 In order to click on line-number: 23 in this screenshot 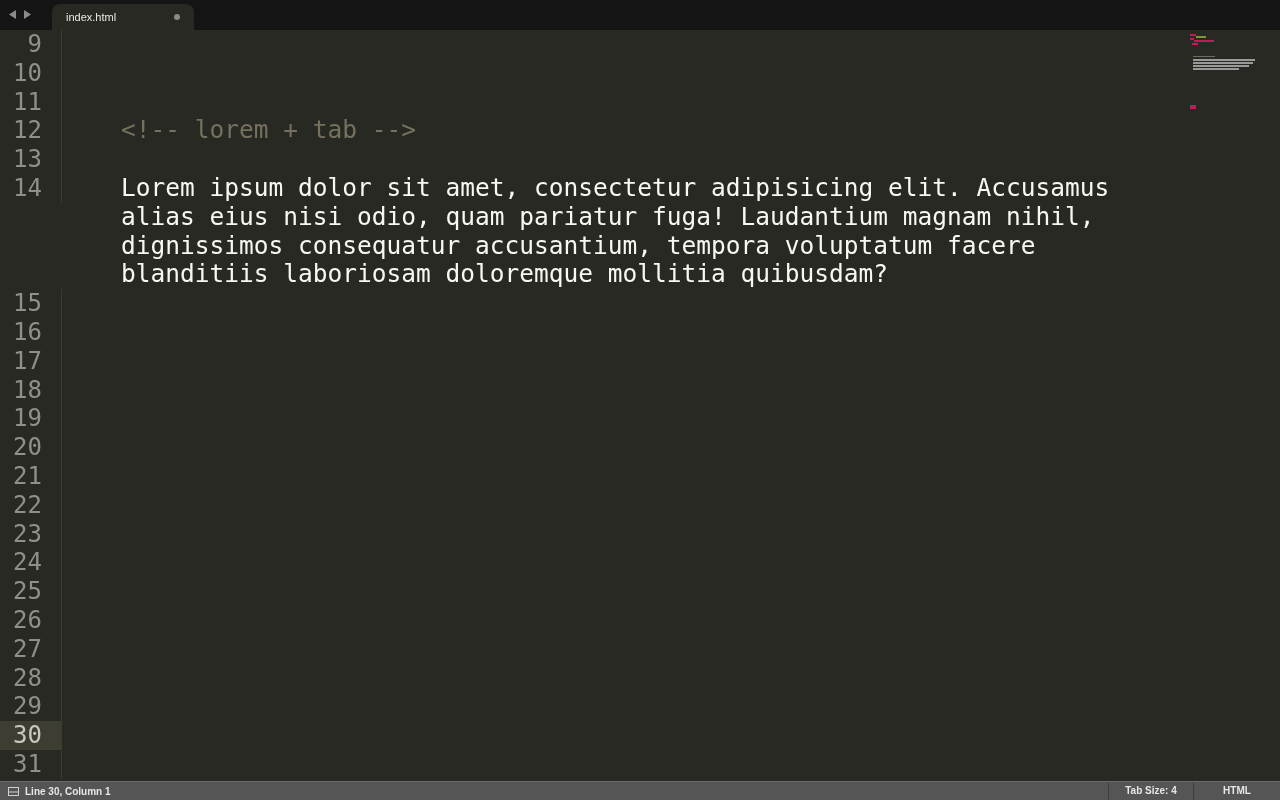, I will do `click(31, 534)`.